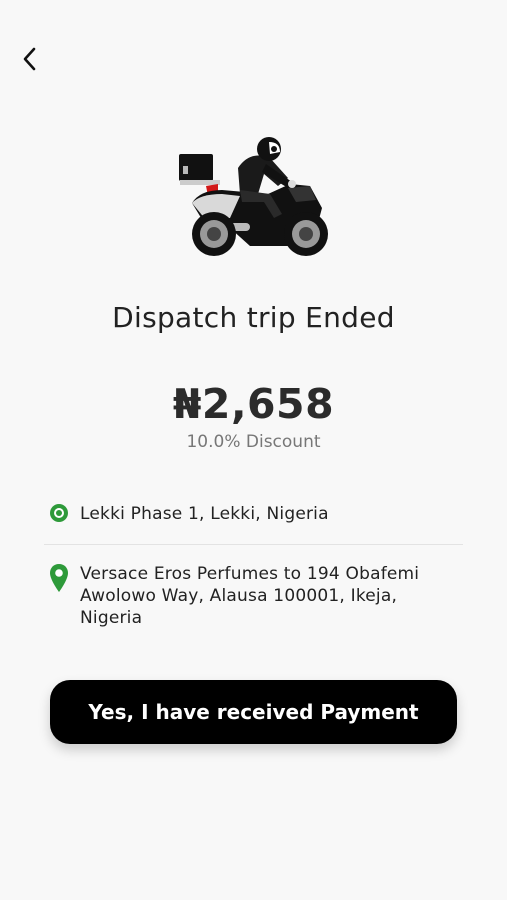  I want to click on pickup-dot-icon, so click(59, 513).